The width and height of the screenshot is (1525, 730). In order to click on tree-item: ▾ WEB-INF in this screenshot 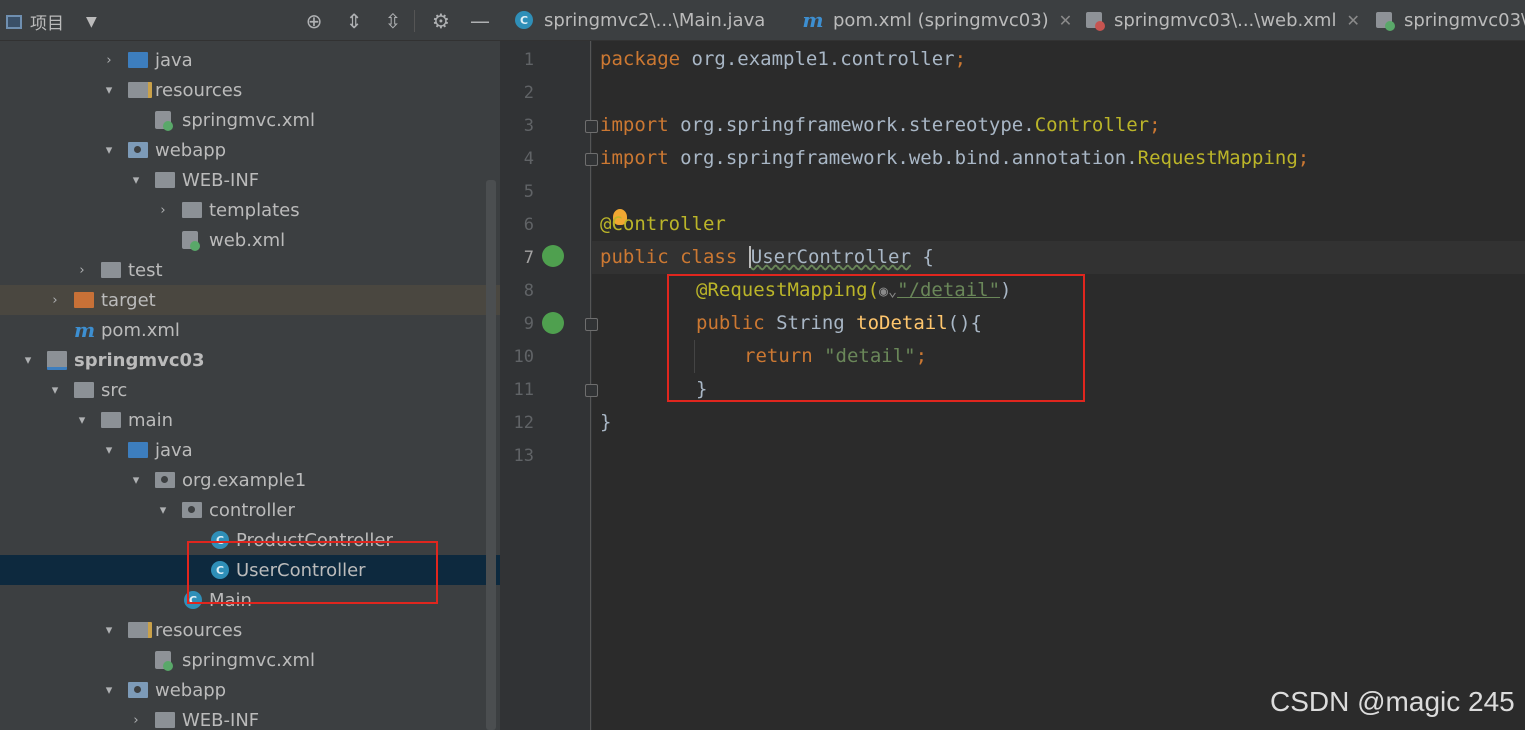, I will do `click(250, 180)`.